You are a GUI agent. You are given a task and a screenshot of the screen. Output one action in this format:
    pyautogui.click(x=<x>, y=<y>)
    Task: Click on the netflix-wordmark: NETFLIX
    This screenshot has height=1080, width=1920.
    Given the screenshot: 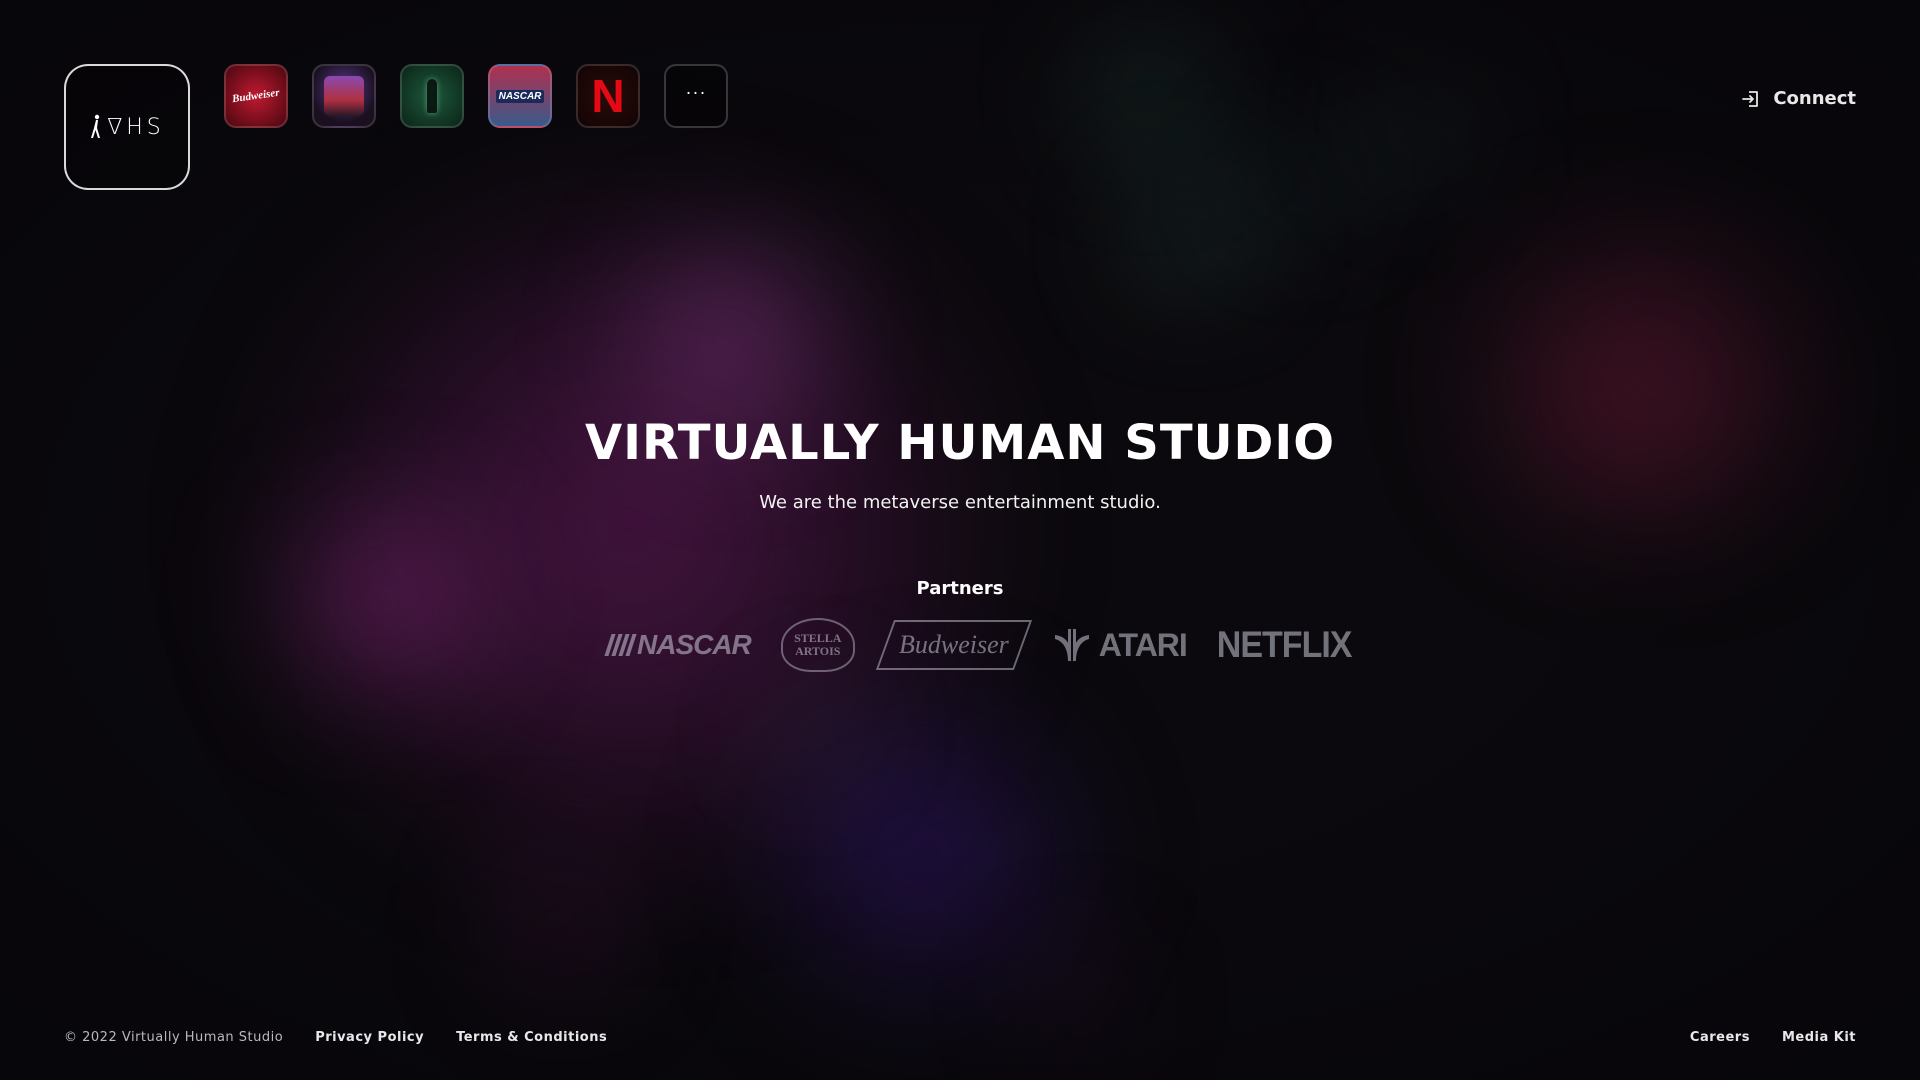 What is the action you would take?
    pyautogui.click(x=1284, y=644)
    